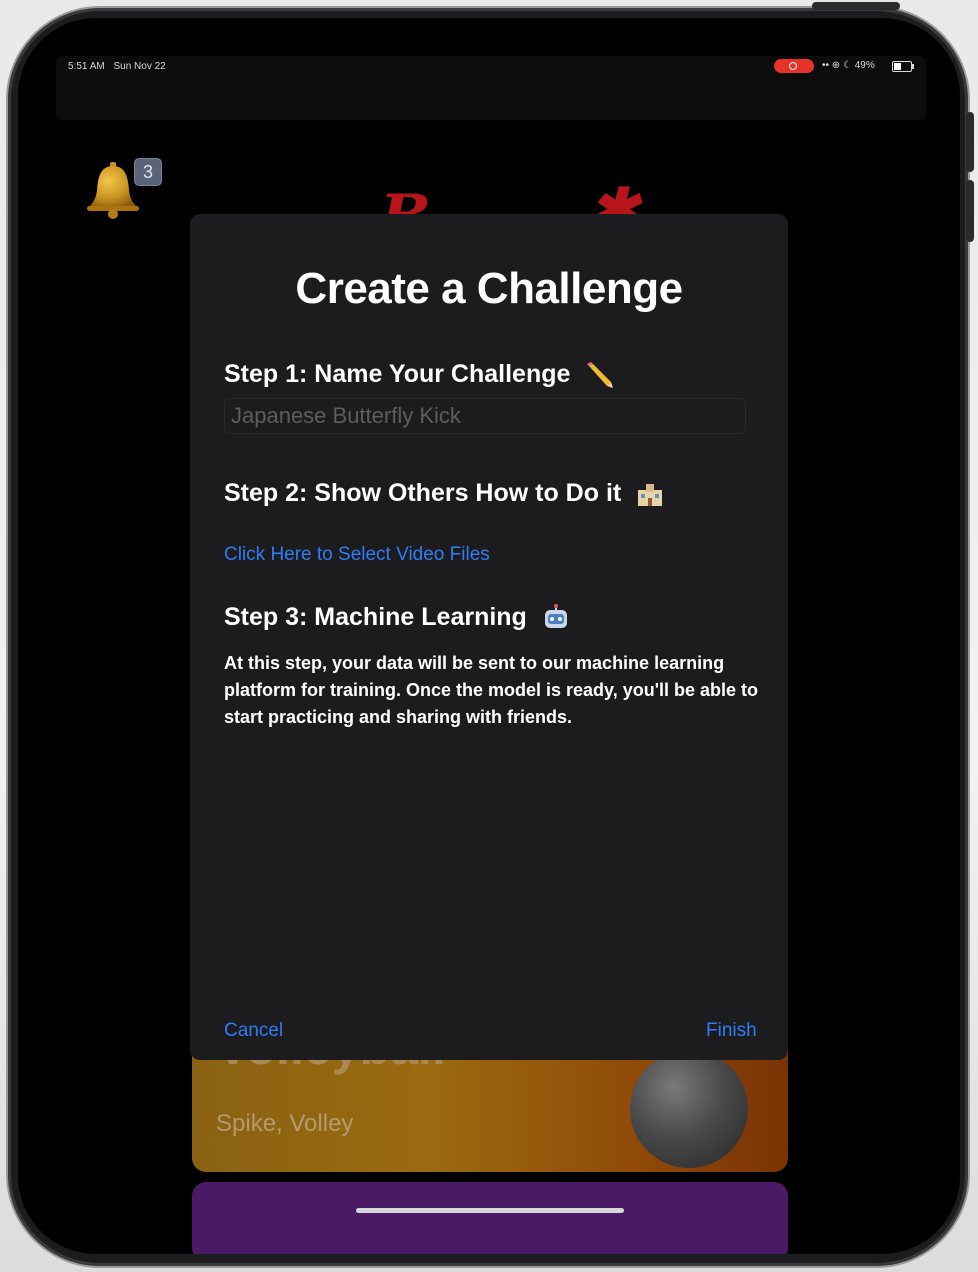  What do you see at coordinates (139, 66) in the screenshot?
I see `status-date: Sun Nov 22` at bounding box center [139, 66].